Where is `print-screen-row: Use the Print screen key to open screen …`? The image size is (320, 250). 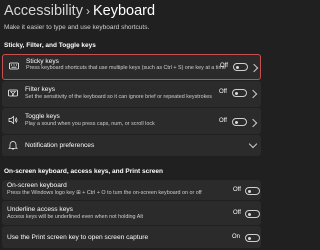 print-screen-row: Use the Print screen key to open screen … is located at coordinates (131, 237).